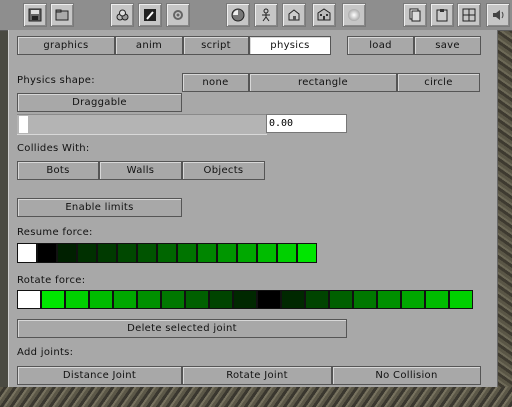  Describe the element at coordinates (99, 207) in the screenshot. I see `enable-limits-button: Enable limits` at that location.